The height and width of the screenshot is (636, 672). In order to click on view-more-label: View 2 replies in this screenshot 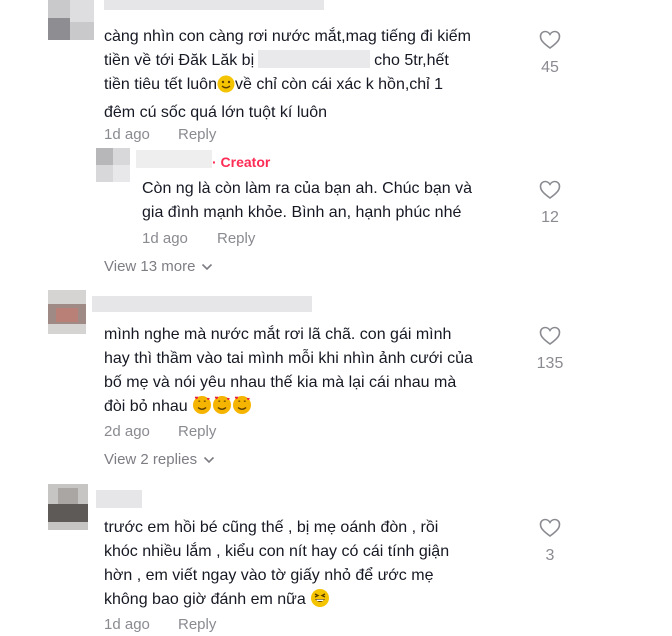, I will do `click(151, 459)`.